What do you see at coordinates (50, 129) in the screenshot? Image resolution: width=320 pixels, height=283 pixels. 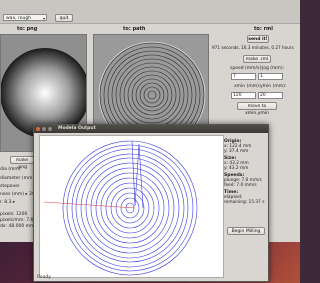 I see `maximize-icon` at bounding box center [50, 129].